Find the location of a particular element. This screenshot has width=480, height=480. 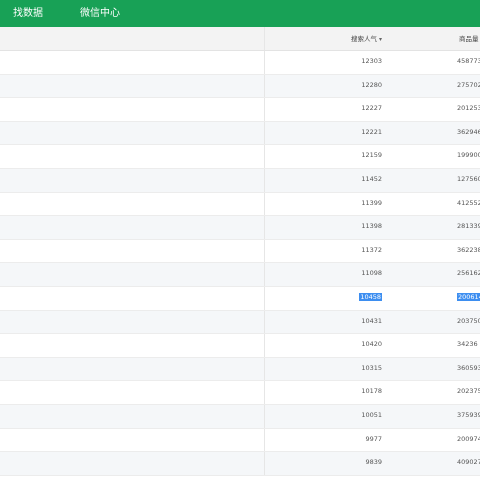

goods-count-cell: 201253 is located at coordinates (468, 109).